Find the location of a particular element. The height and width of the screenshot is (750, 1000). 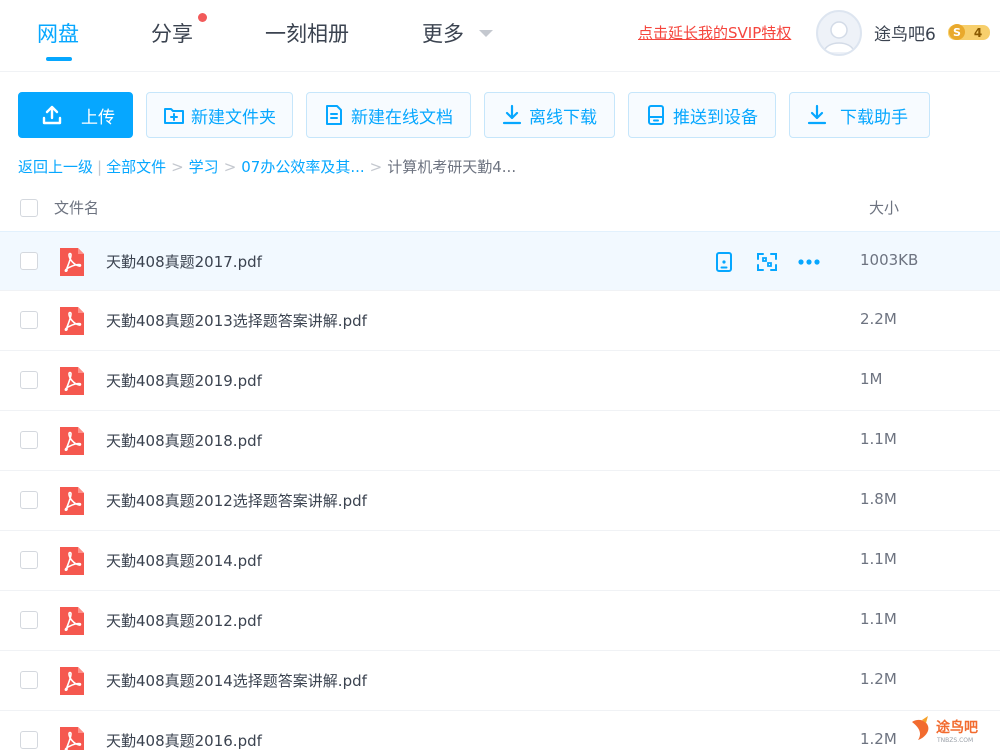

offline-download-label: 离线下载 is located at coordinates (563, 117).